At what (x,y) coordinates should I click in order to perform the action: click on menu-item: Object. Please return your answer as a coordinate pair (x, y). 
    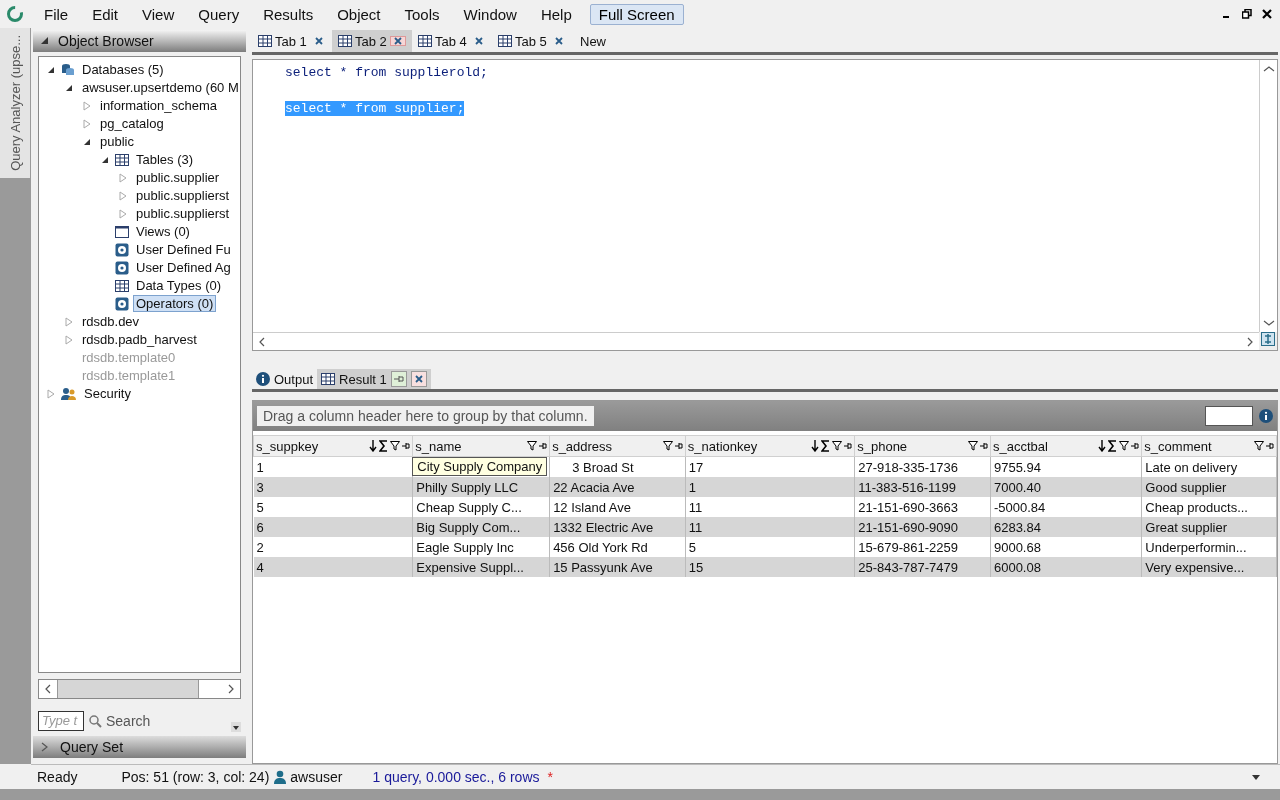
    Looking at the image, I should click on (359, 14).